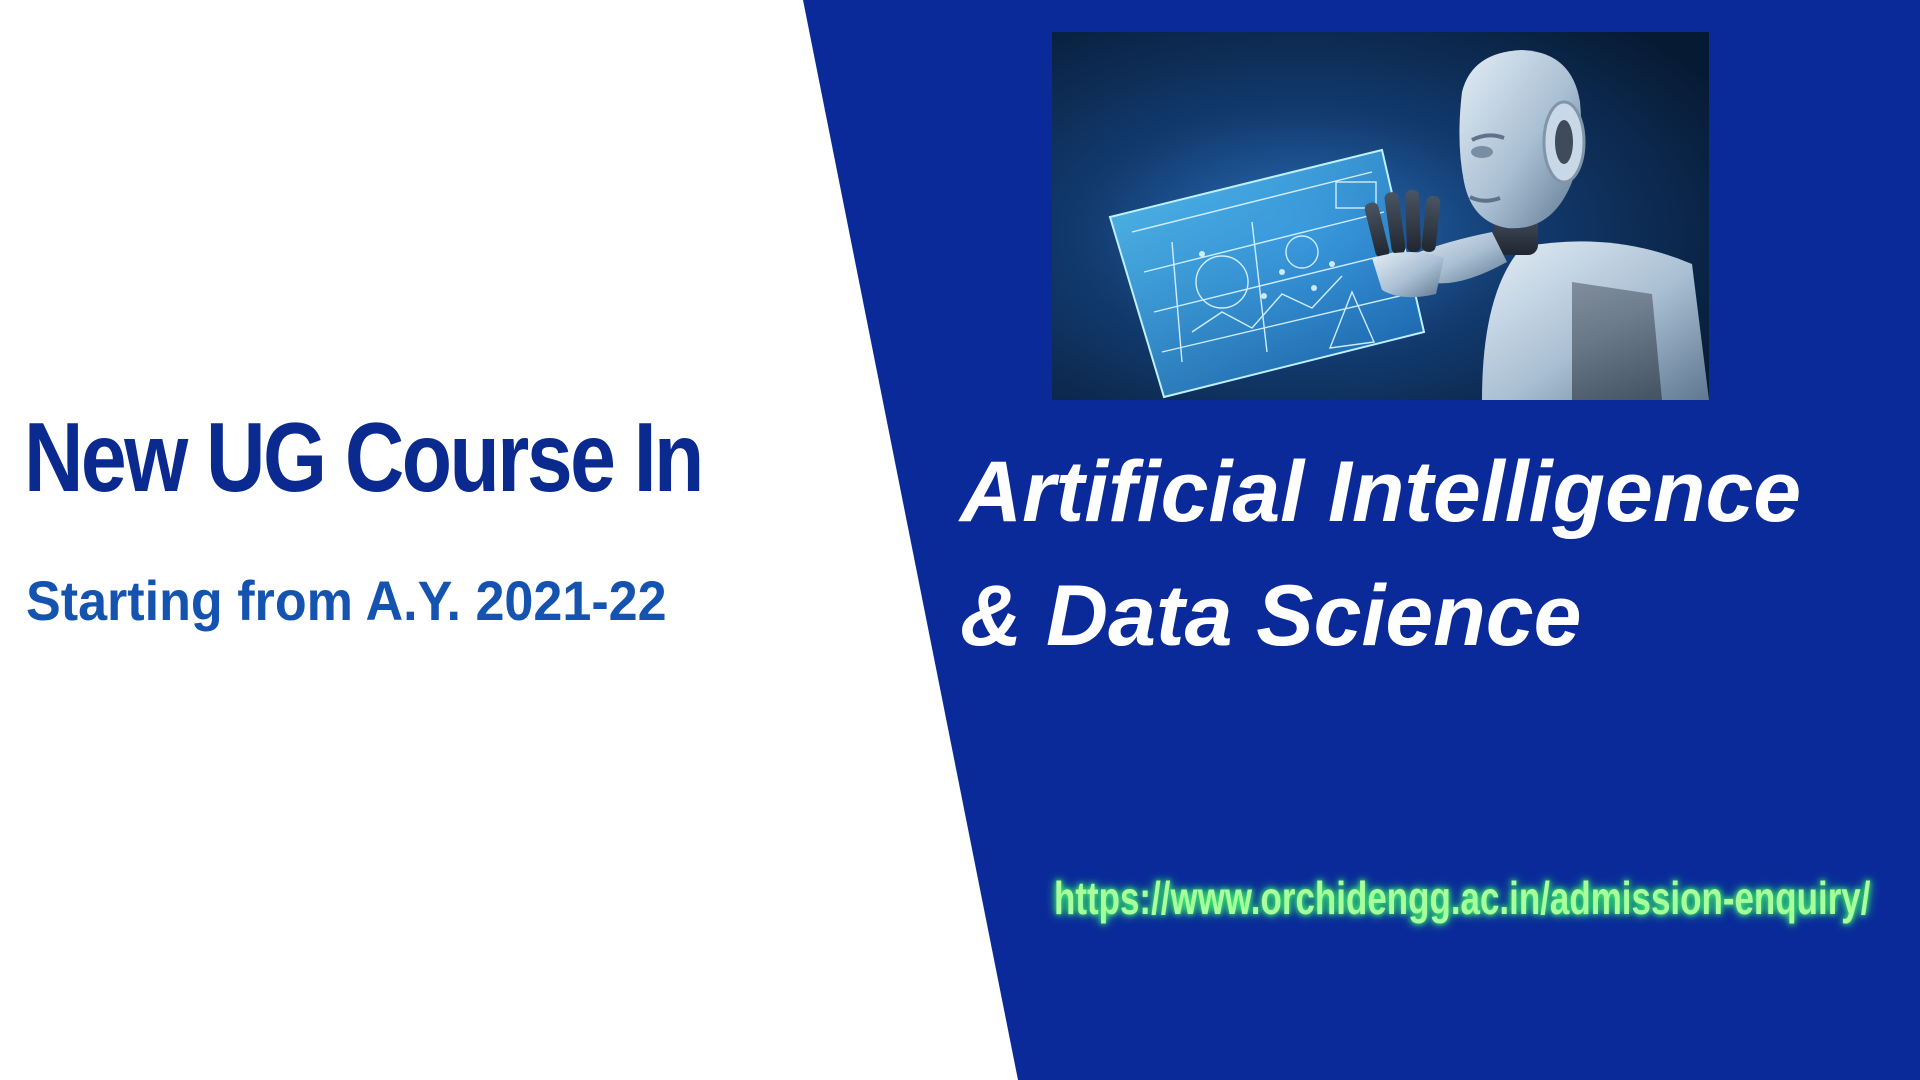  What do you see at coordinates (1380, 216) in the screenshot?
I see `robot-hologram-image` at bounding box center [1380, 216].